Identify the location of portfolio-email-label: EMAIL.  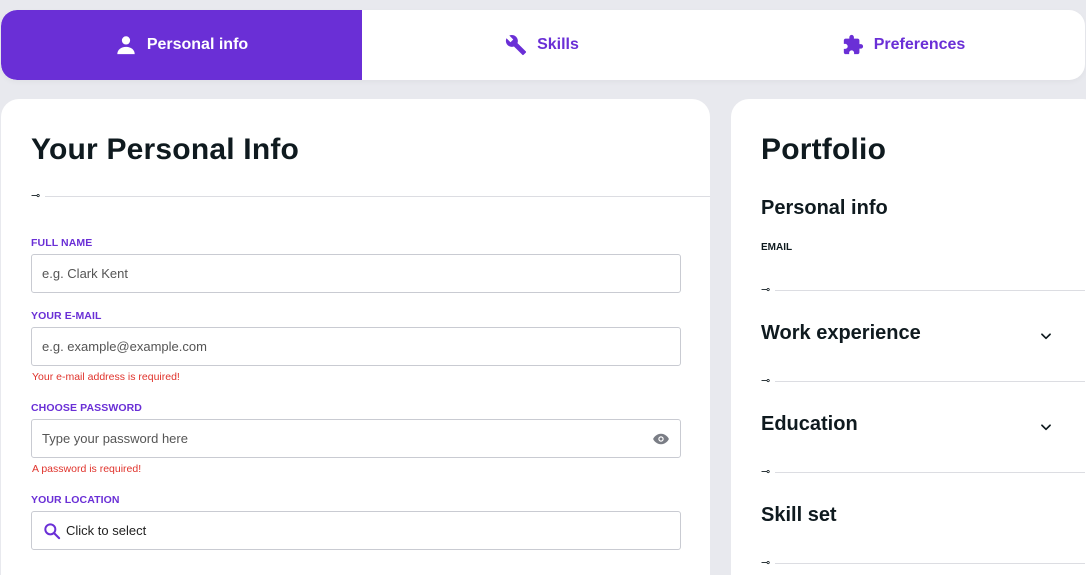
(777, 247).